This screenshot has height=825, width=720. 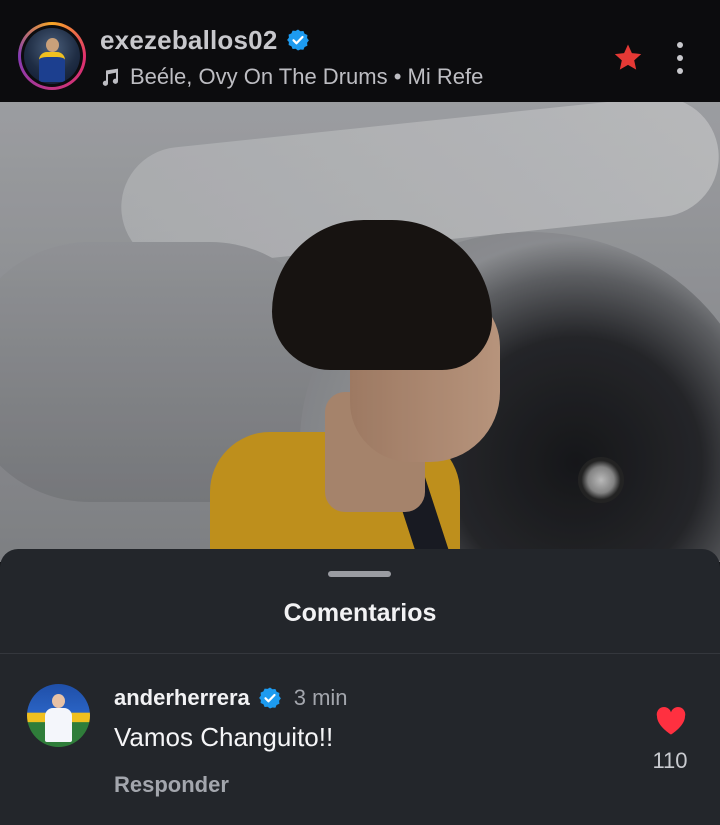 What do you see at coordinates (224, 737) in the screenshot?
I see `comment-text: Vamos Changuito!!` at bounding box center [224, 737].